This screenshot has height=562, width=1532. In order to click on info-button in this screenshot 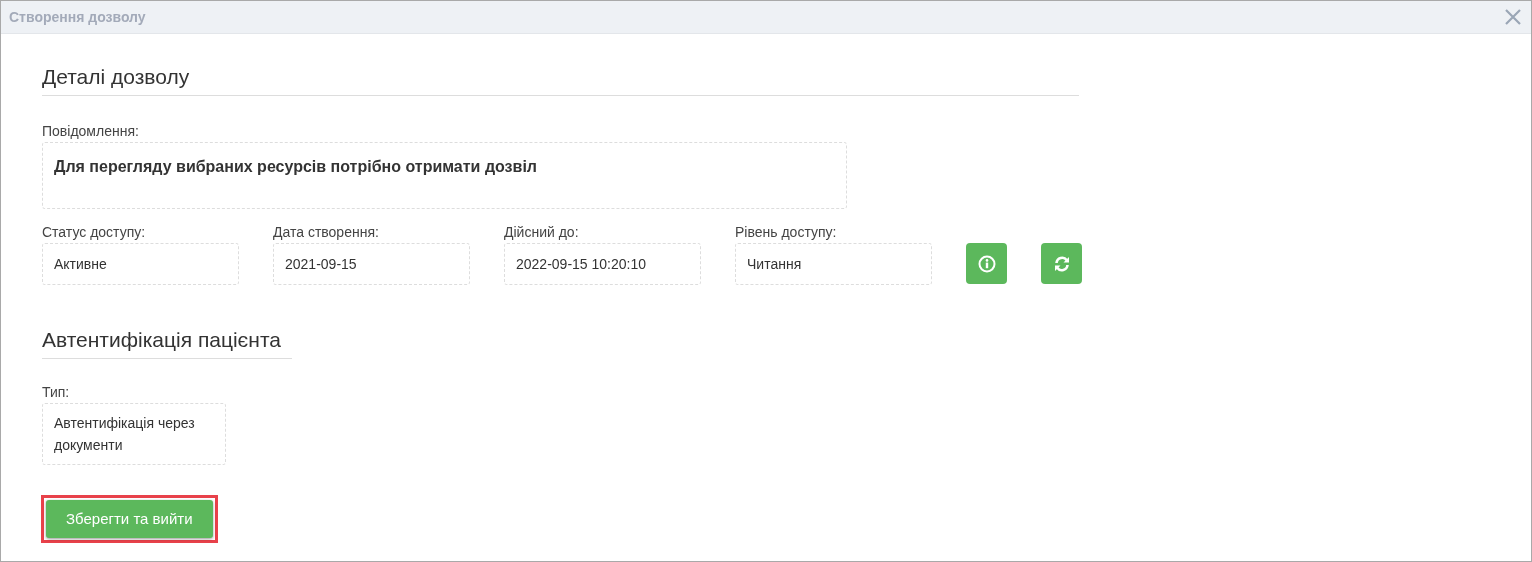, I will do `click(986, 264)`.